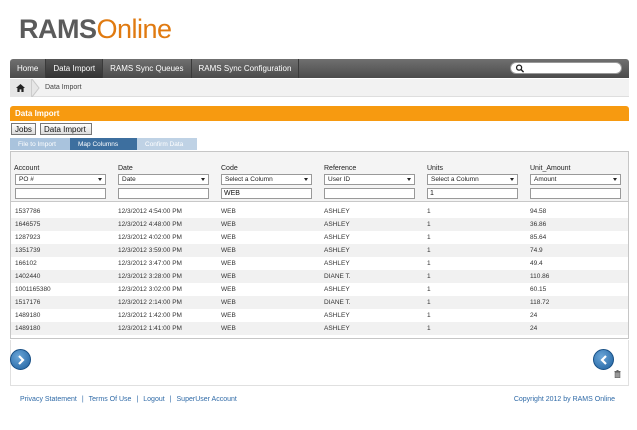 The width and height of the screenshot is (637, 430). Describe the element at coordinates (60, 193) in the screenshot. I see `account-filter-input` at that location.